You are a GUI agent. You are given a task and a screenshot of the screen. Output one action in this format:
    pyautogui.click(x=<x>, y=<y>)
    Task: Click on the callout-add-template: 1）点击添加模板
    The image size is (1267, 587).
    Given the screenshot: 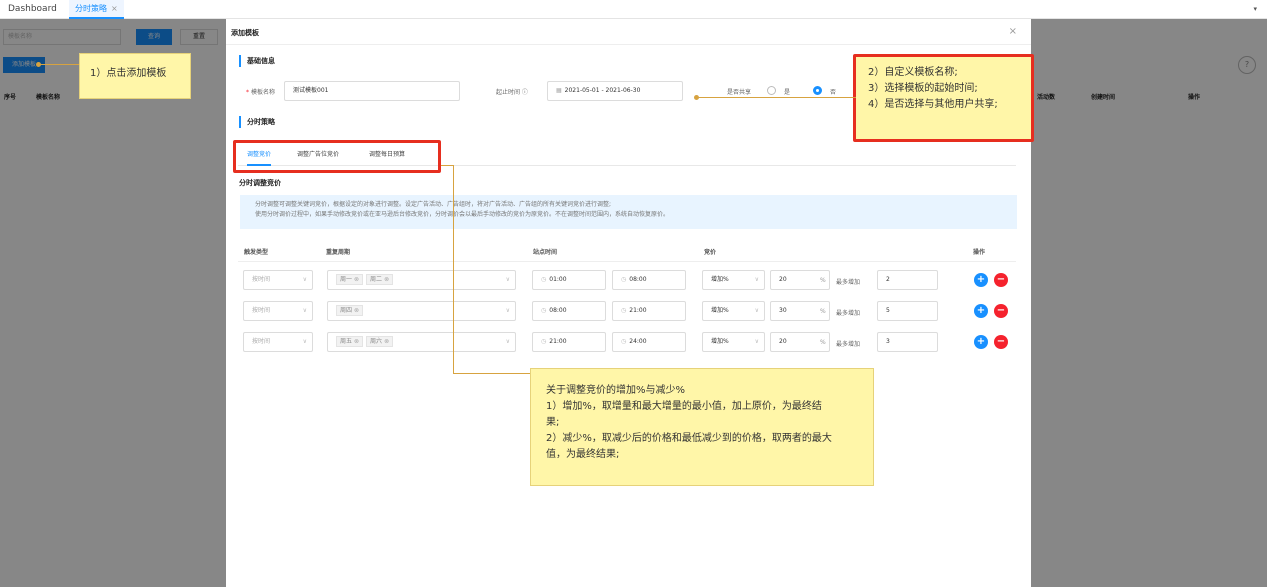 What is the action you would take?
    pyautogui.click(x=135, y=76)
    